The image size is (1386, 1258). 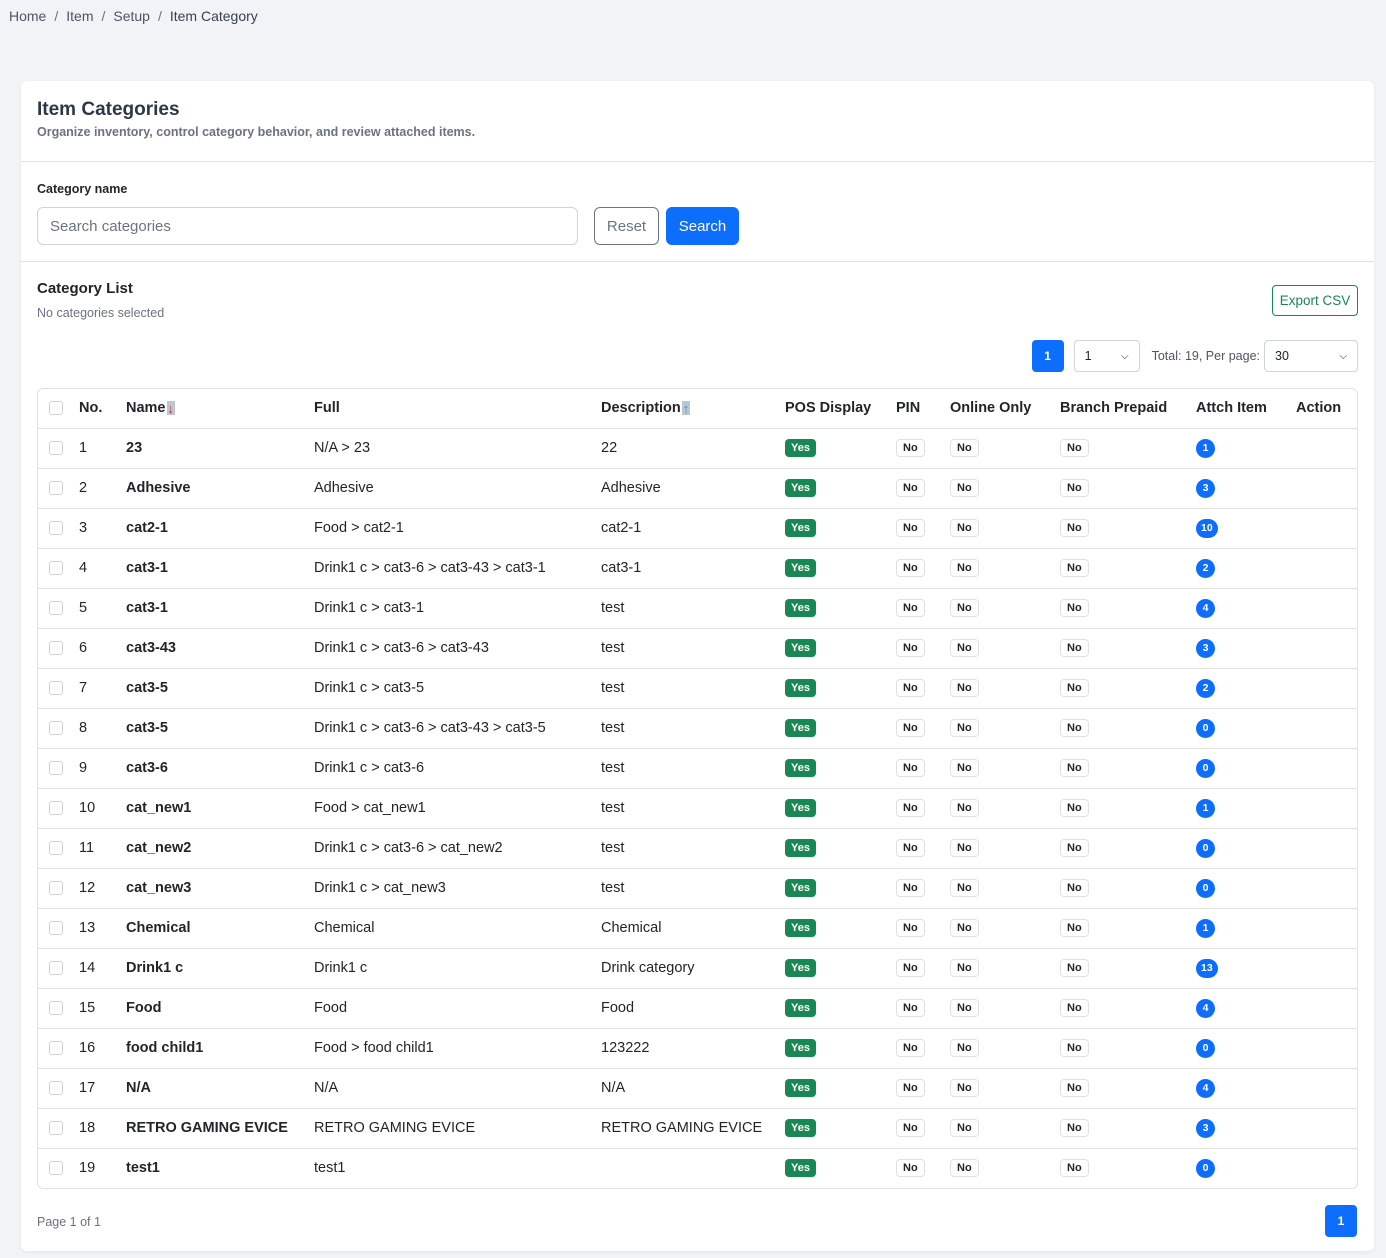 I want to click on per-page-select: 30 ⌵, so click(x=1311, y=356).